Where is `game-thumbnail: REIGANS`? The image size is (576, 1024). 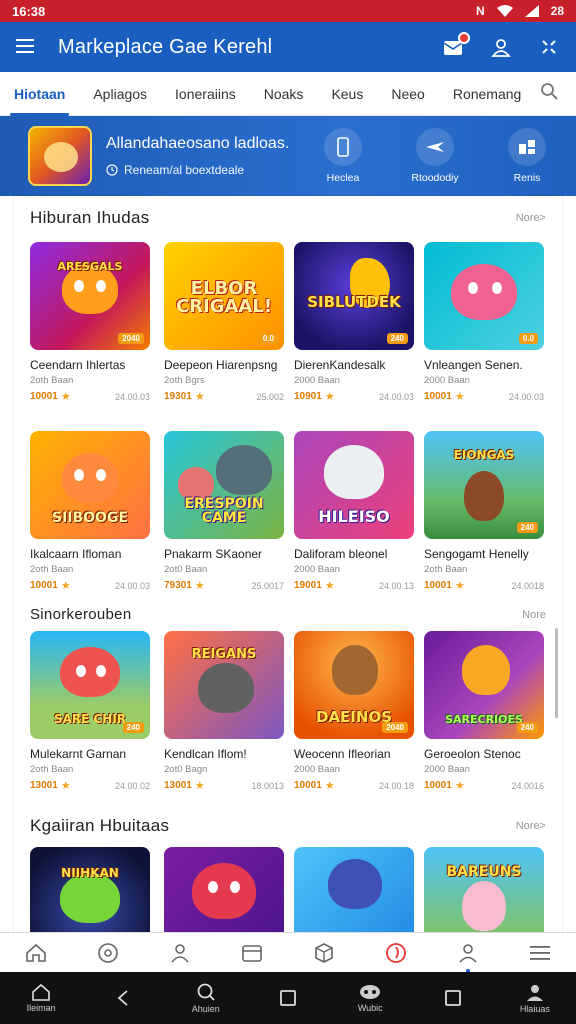
game-thumbnail: REIGANS is located at coordinates (224, 685).